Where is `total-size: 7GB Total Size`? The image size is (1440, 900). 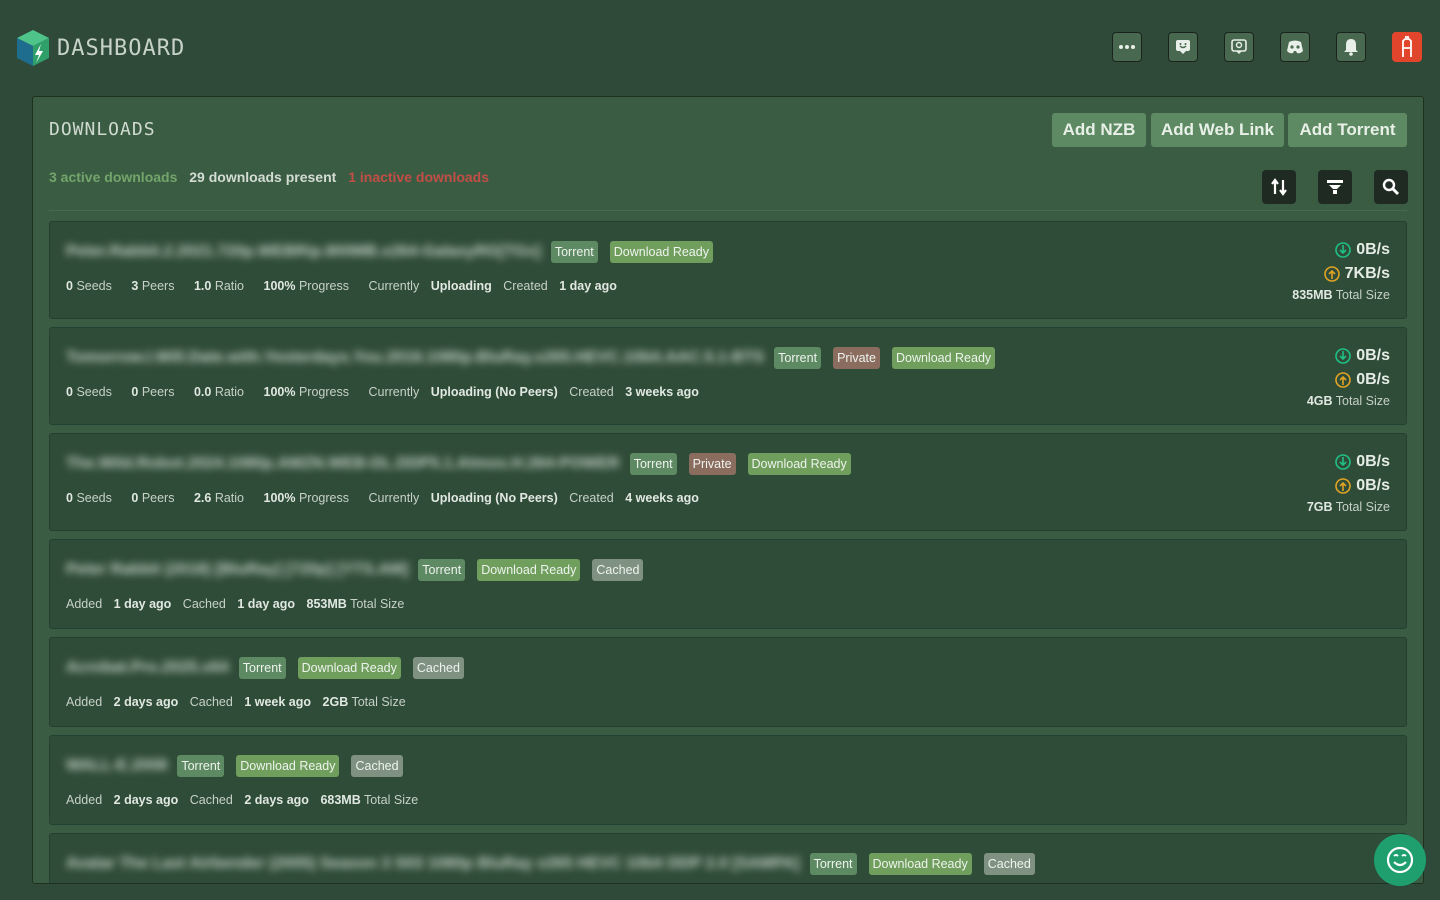
total-size: 7GB Total Size is located at coordinates (1348, 507).